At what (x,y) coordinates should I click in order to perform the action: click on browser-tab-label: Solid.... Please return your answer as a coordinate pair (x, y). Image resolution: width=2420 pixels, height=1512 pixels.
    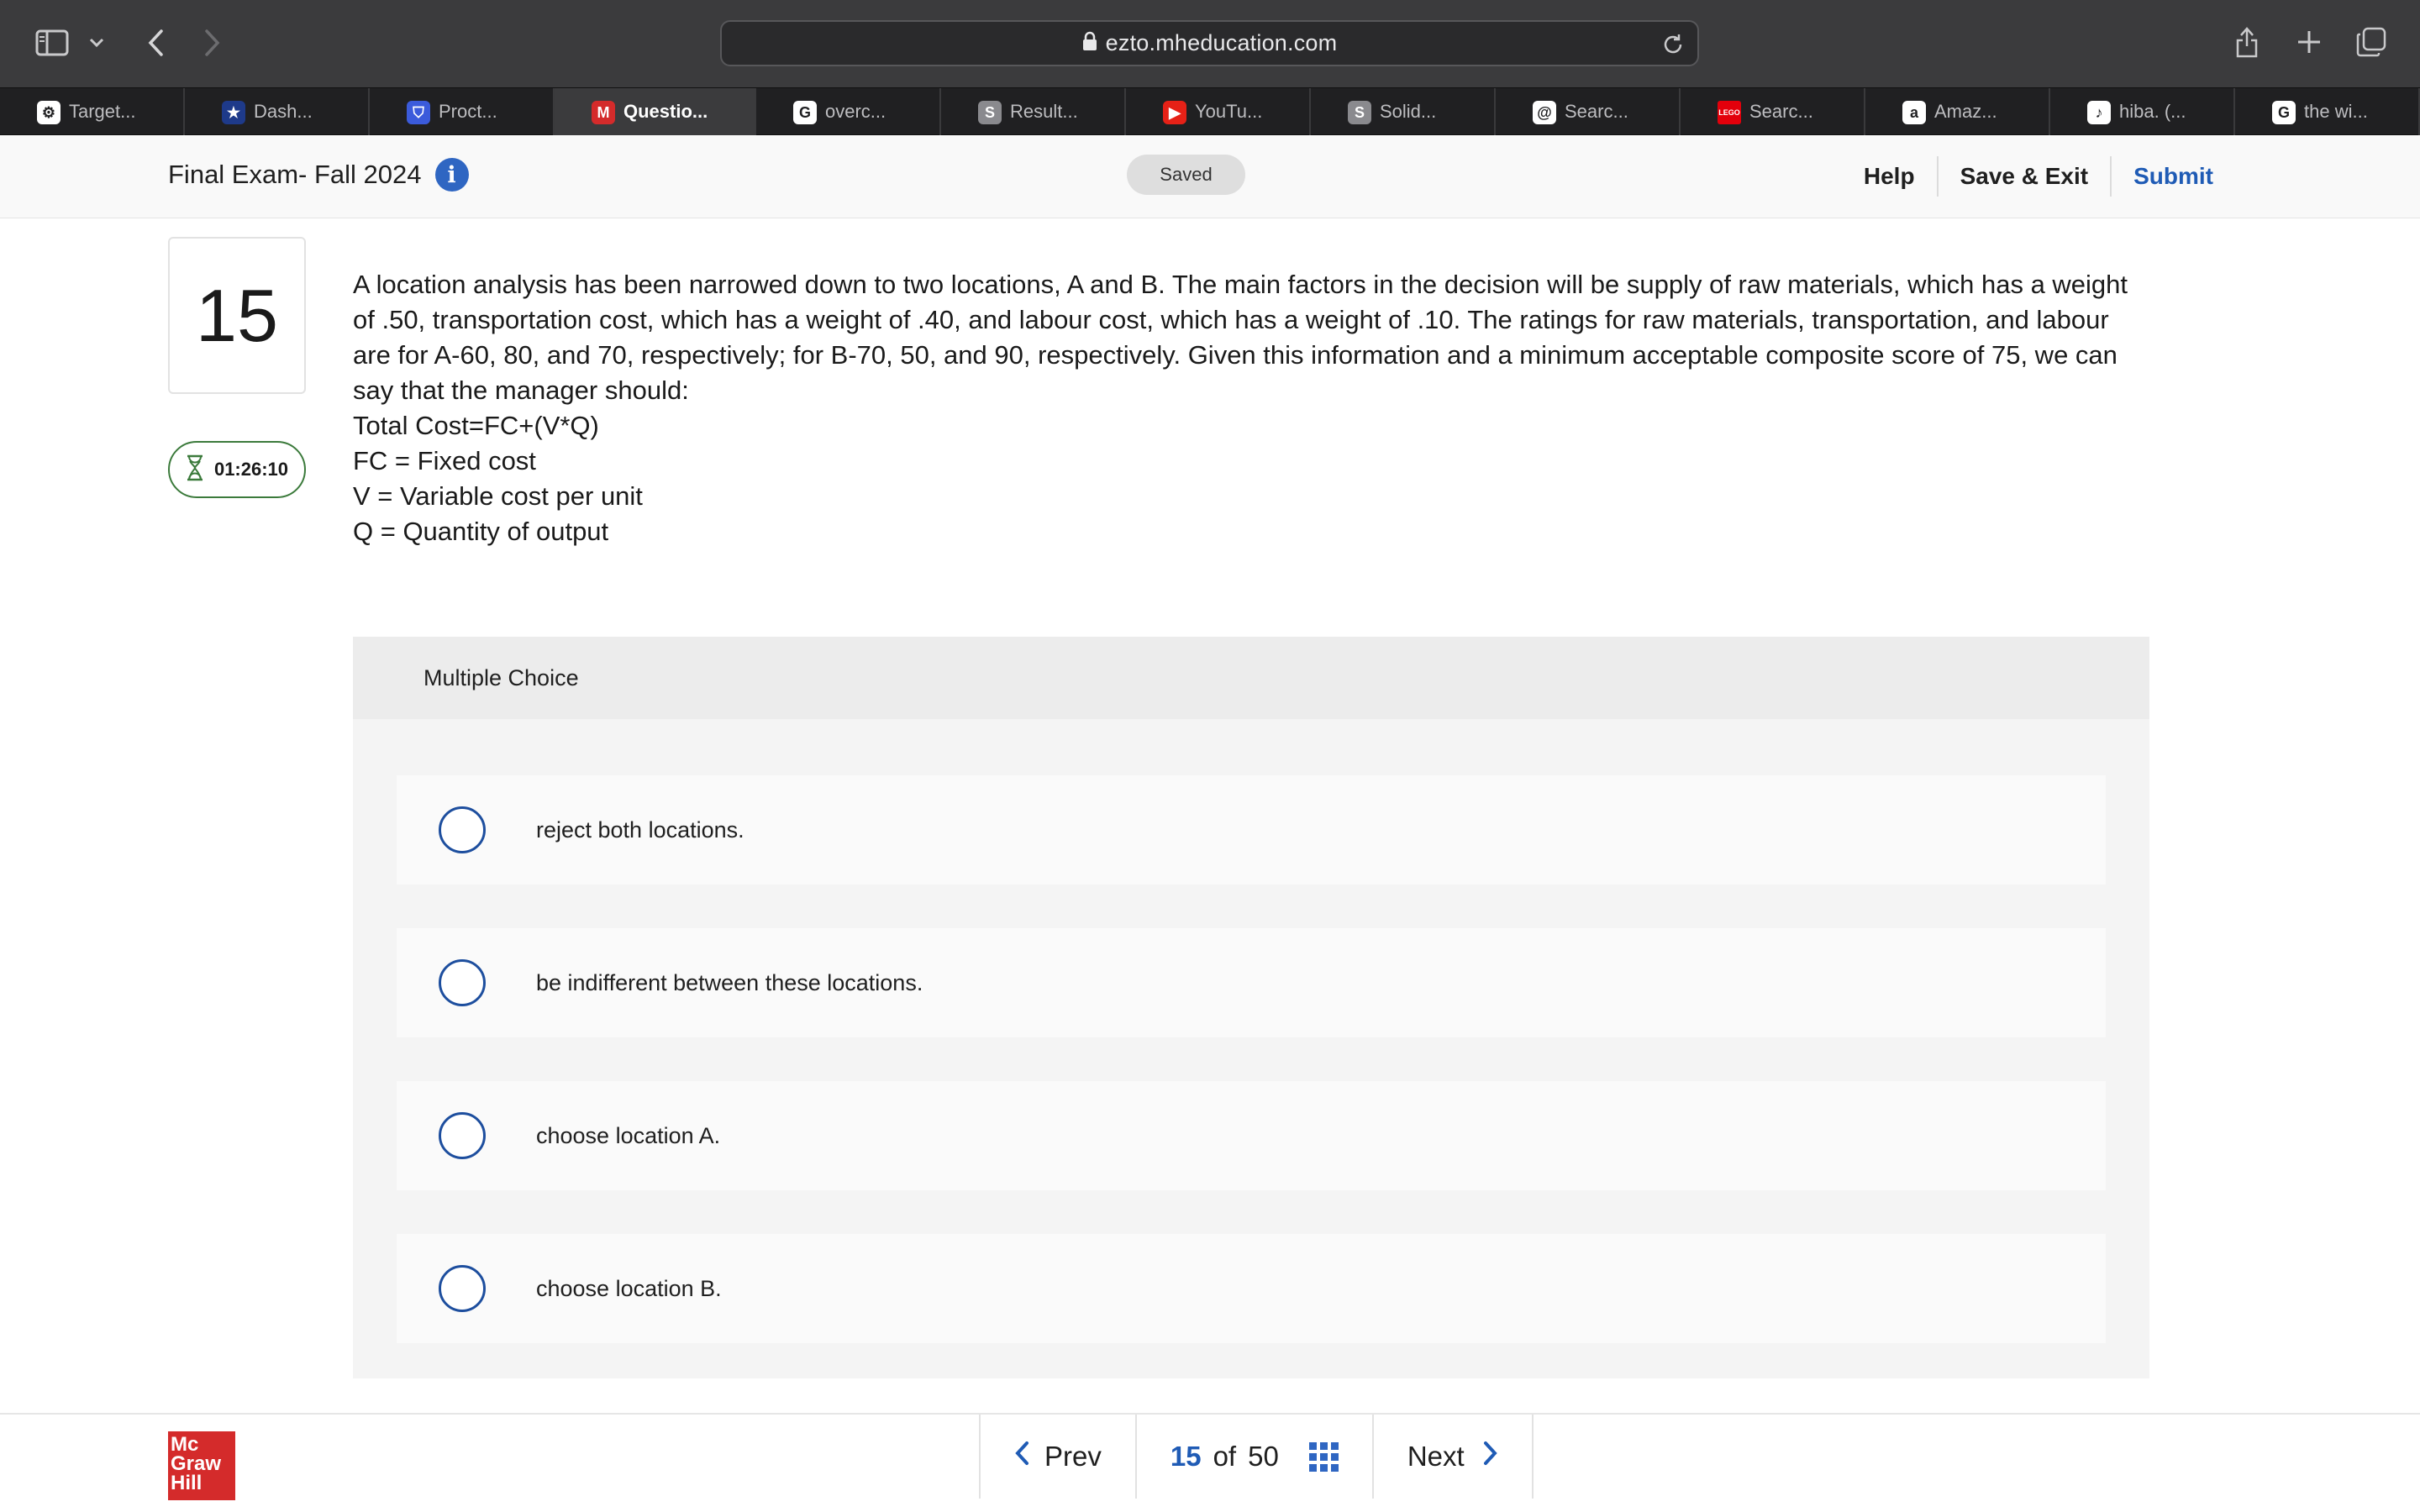
    Looking at the image, I should click on (1408, 111).